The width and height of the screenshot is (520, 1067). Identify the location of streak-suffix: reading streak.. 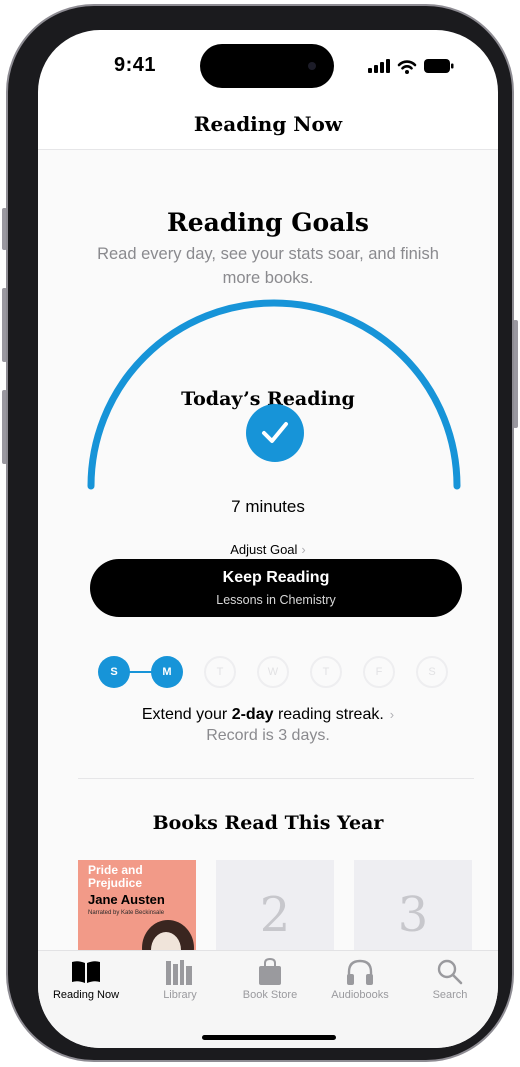
(328, 714).